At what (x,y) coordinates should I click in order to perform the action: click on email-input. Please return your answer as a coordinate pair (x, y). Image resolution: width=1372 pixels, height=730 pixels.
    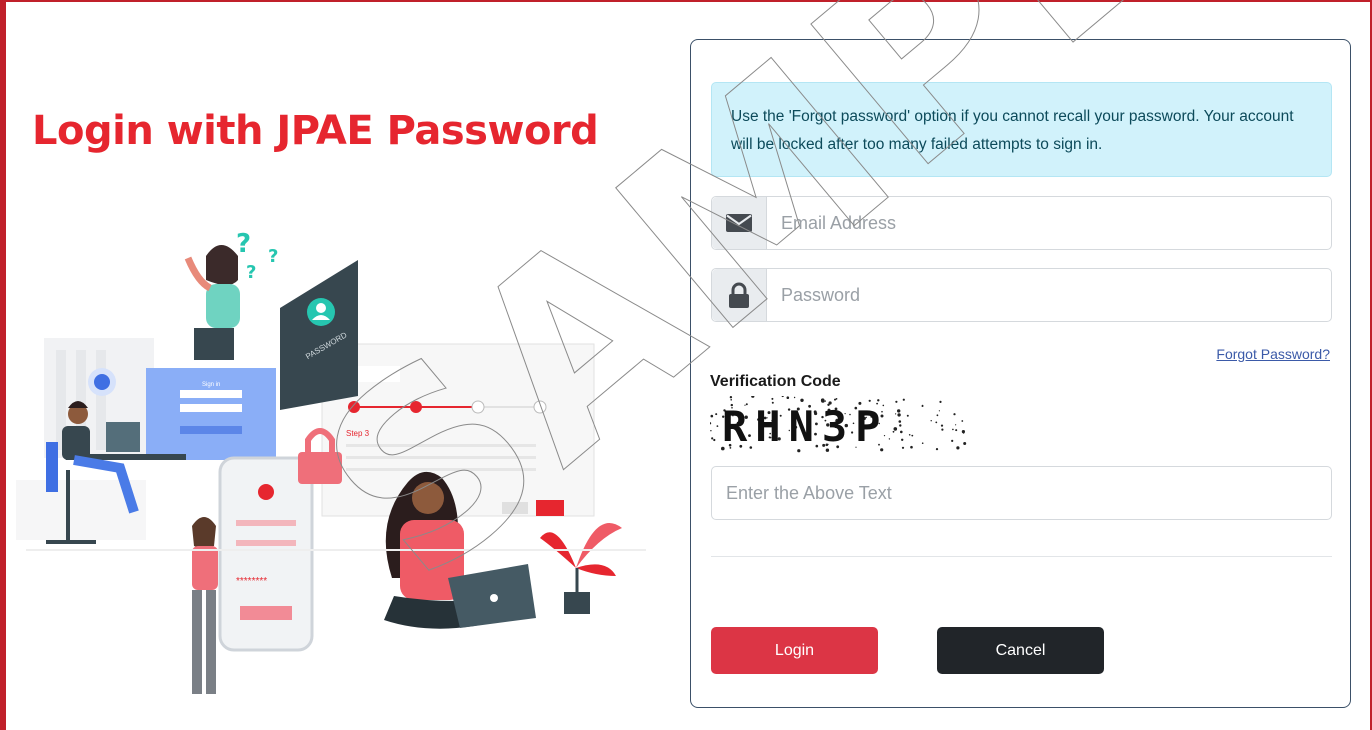
    Looking at the image, I should click on (1049, 223).